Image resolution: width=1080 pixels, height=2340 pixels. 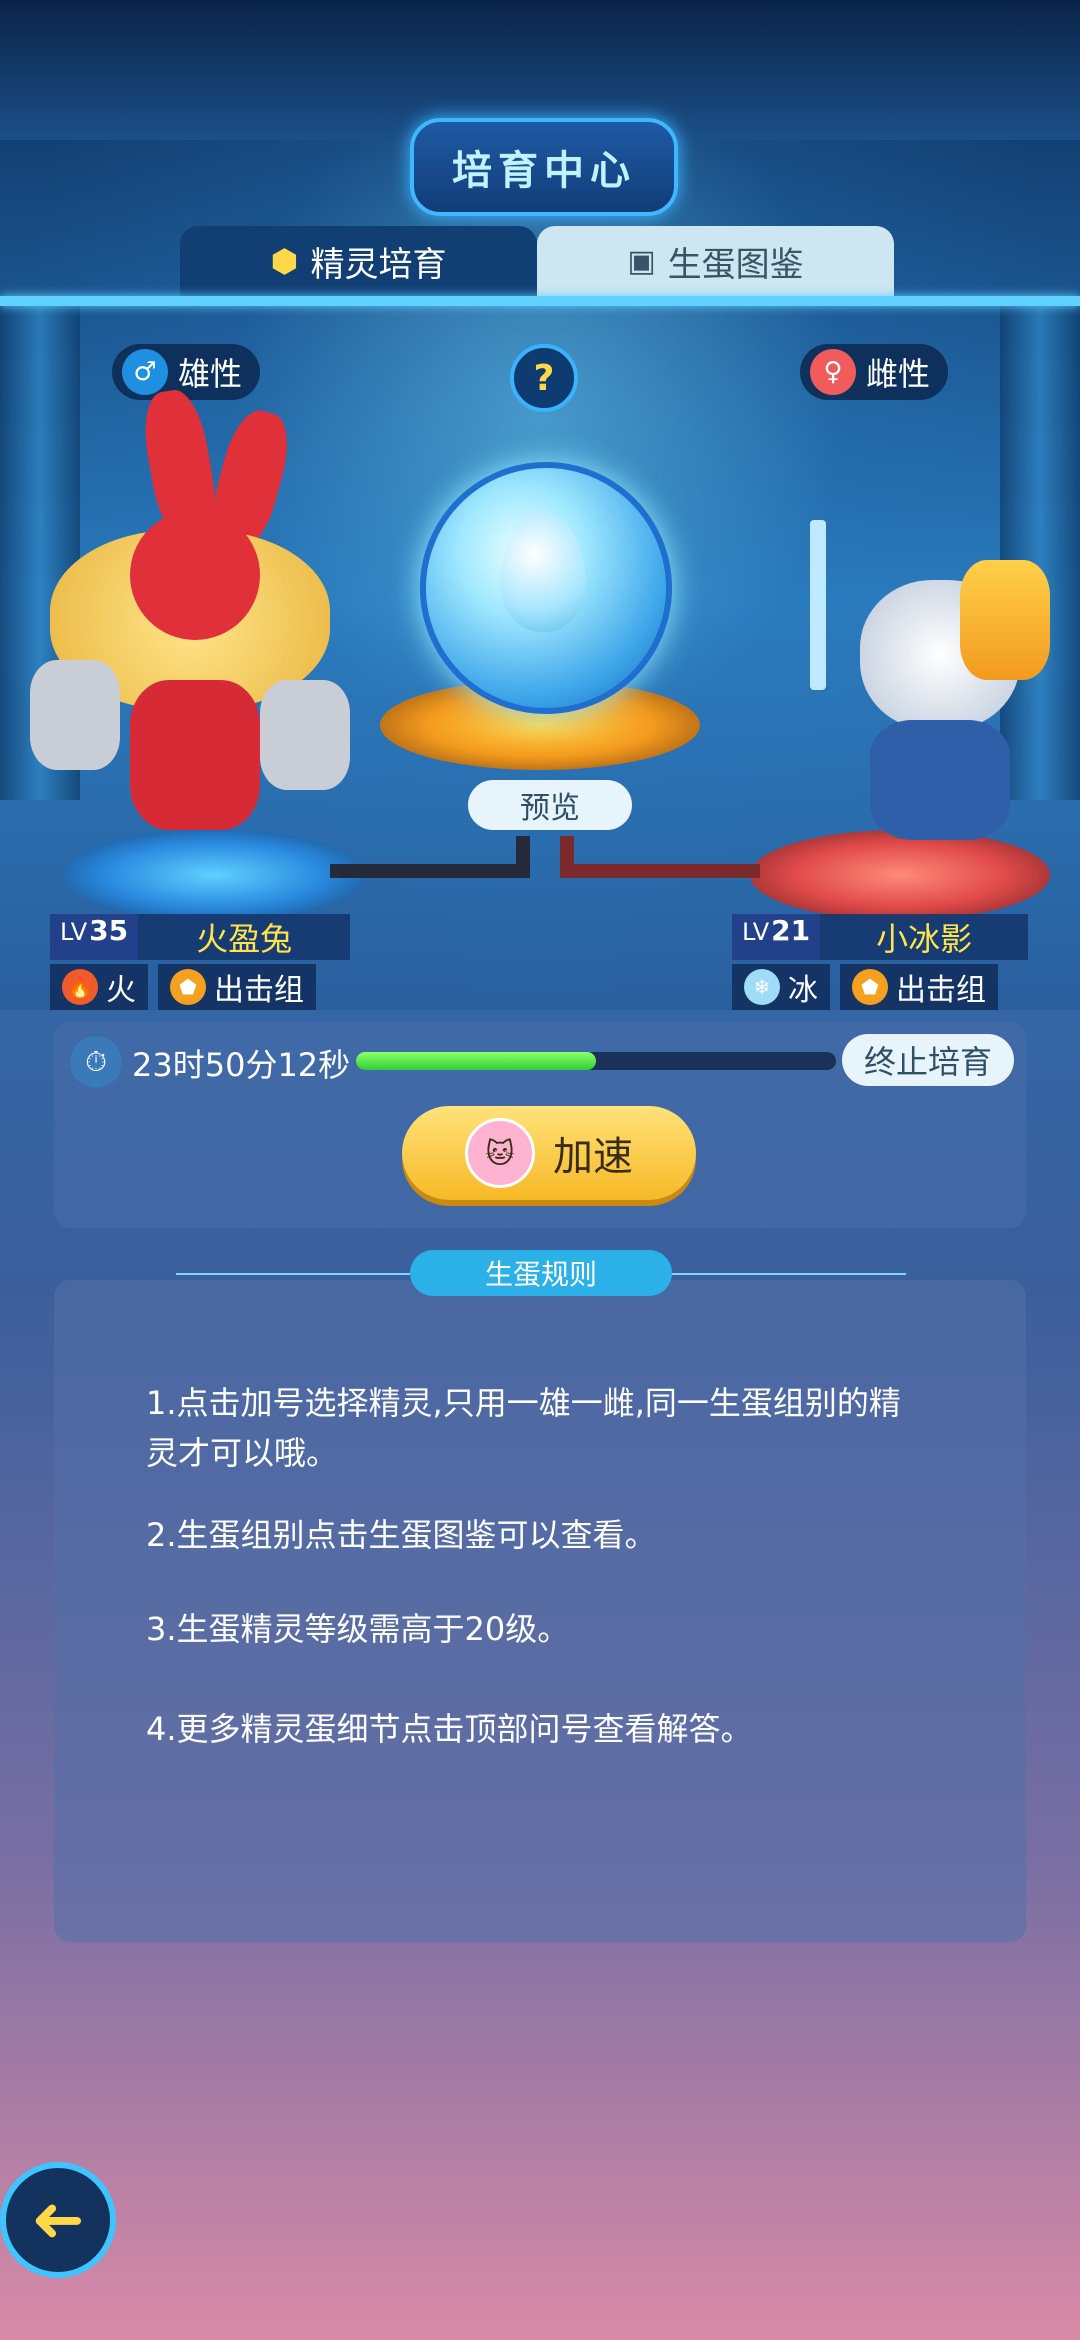 I want to click on rule-item: 1.点击加号选择精灵,只用一雄一雌,同一生蛋组别的精灵才可以哦。, so click(x=523, y=1428).